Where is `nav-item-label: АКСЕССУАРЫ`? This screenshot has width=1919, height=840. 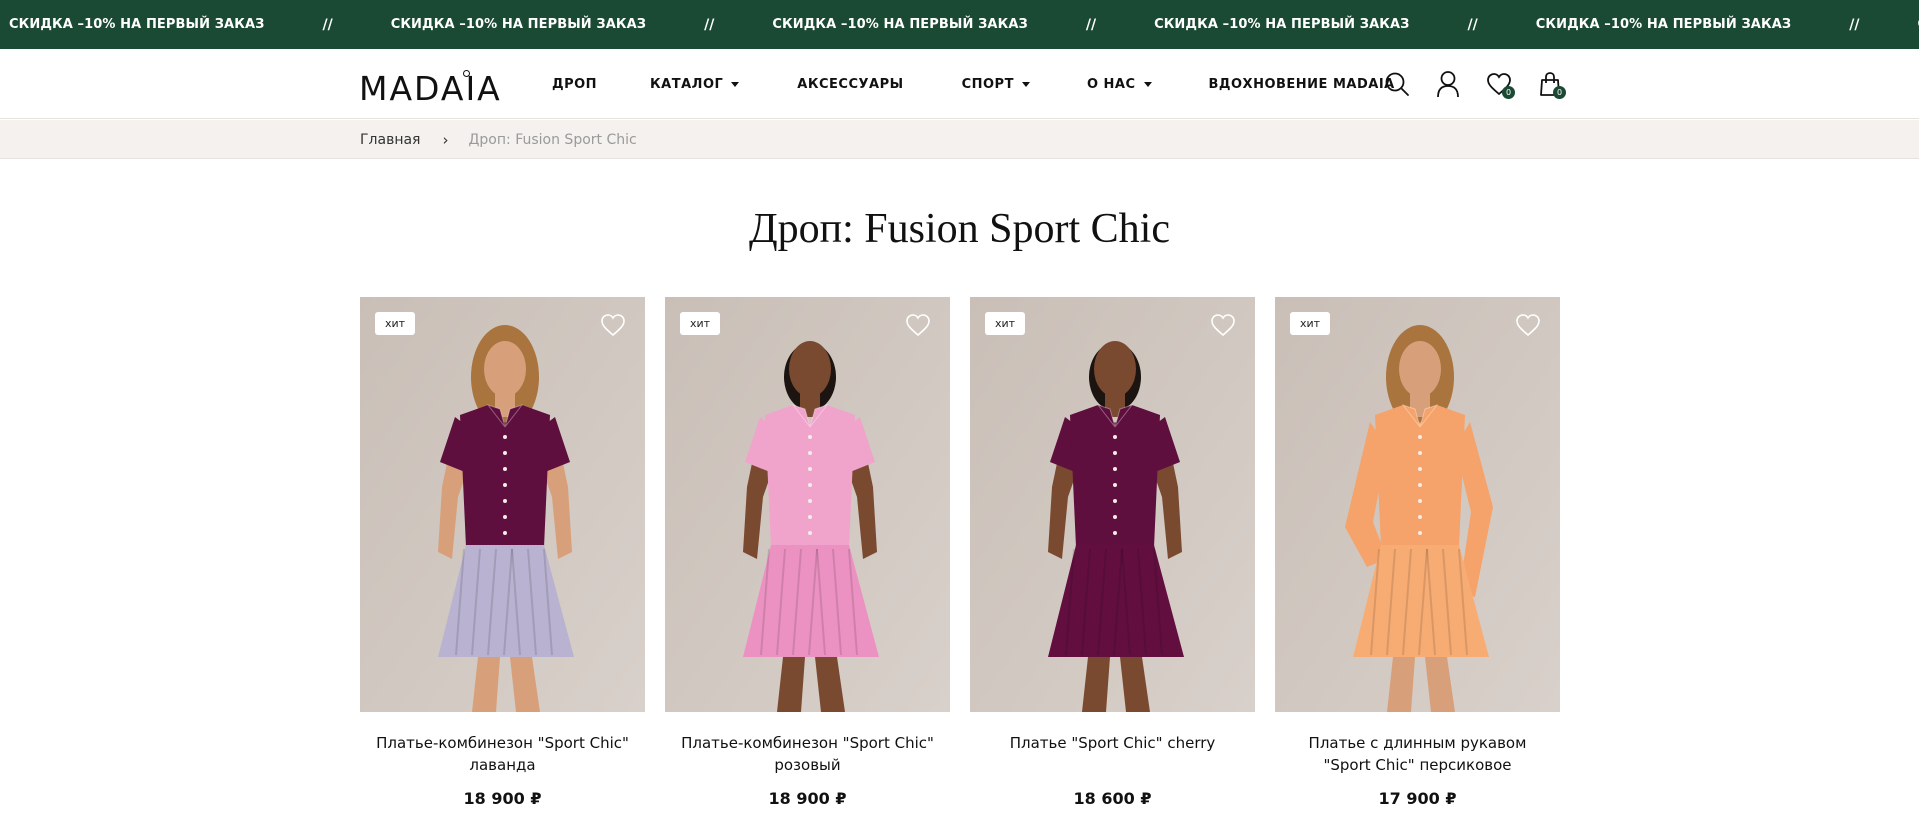
nav-item-label: АКСЕССУАРЫ is located at coordinates (850, 84).